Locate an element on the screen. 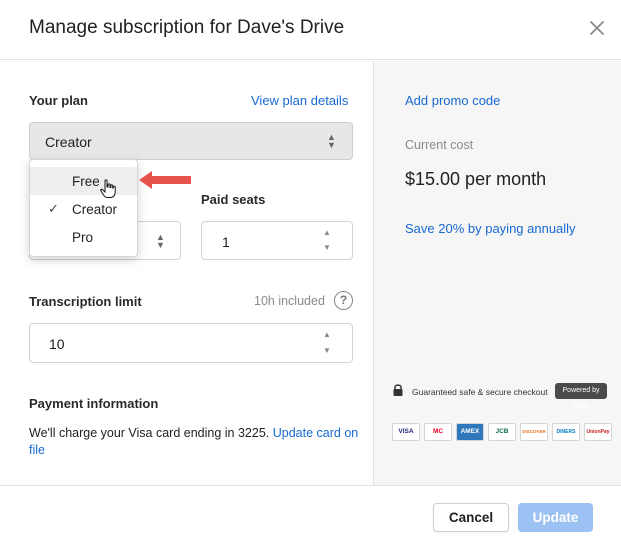 This screenshot has height=546, width=621. annotation-arrow-icon is located at coordinates (165, 182).